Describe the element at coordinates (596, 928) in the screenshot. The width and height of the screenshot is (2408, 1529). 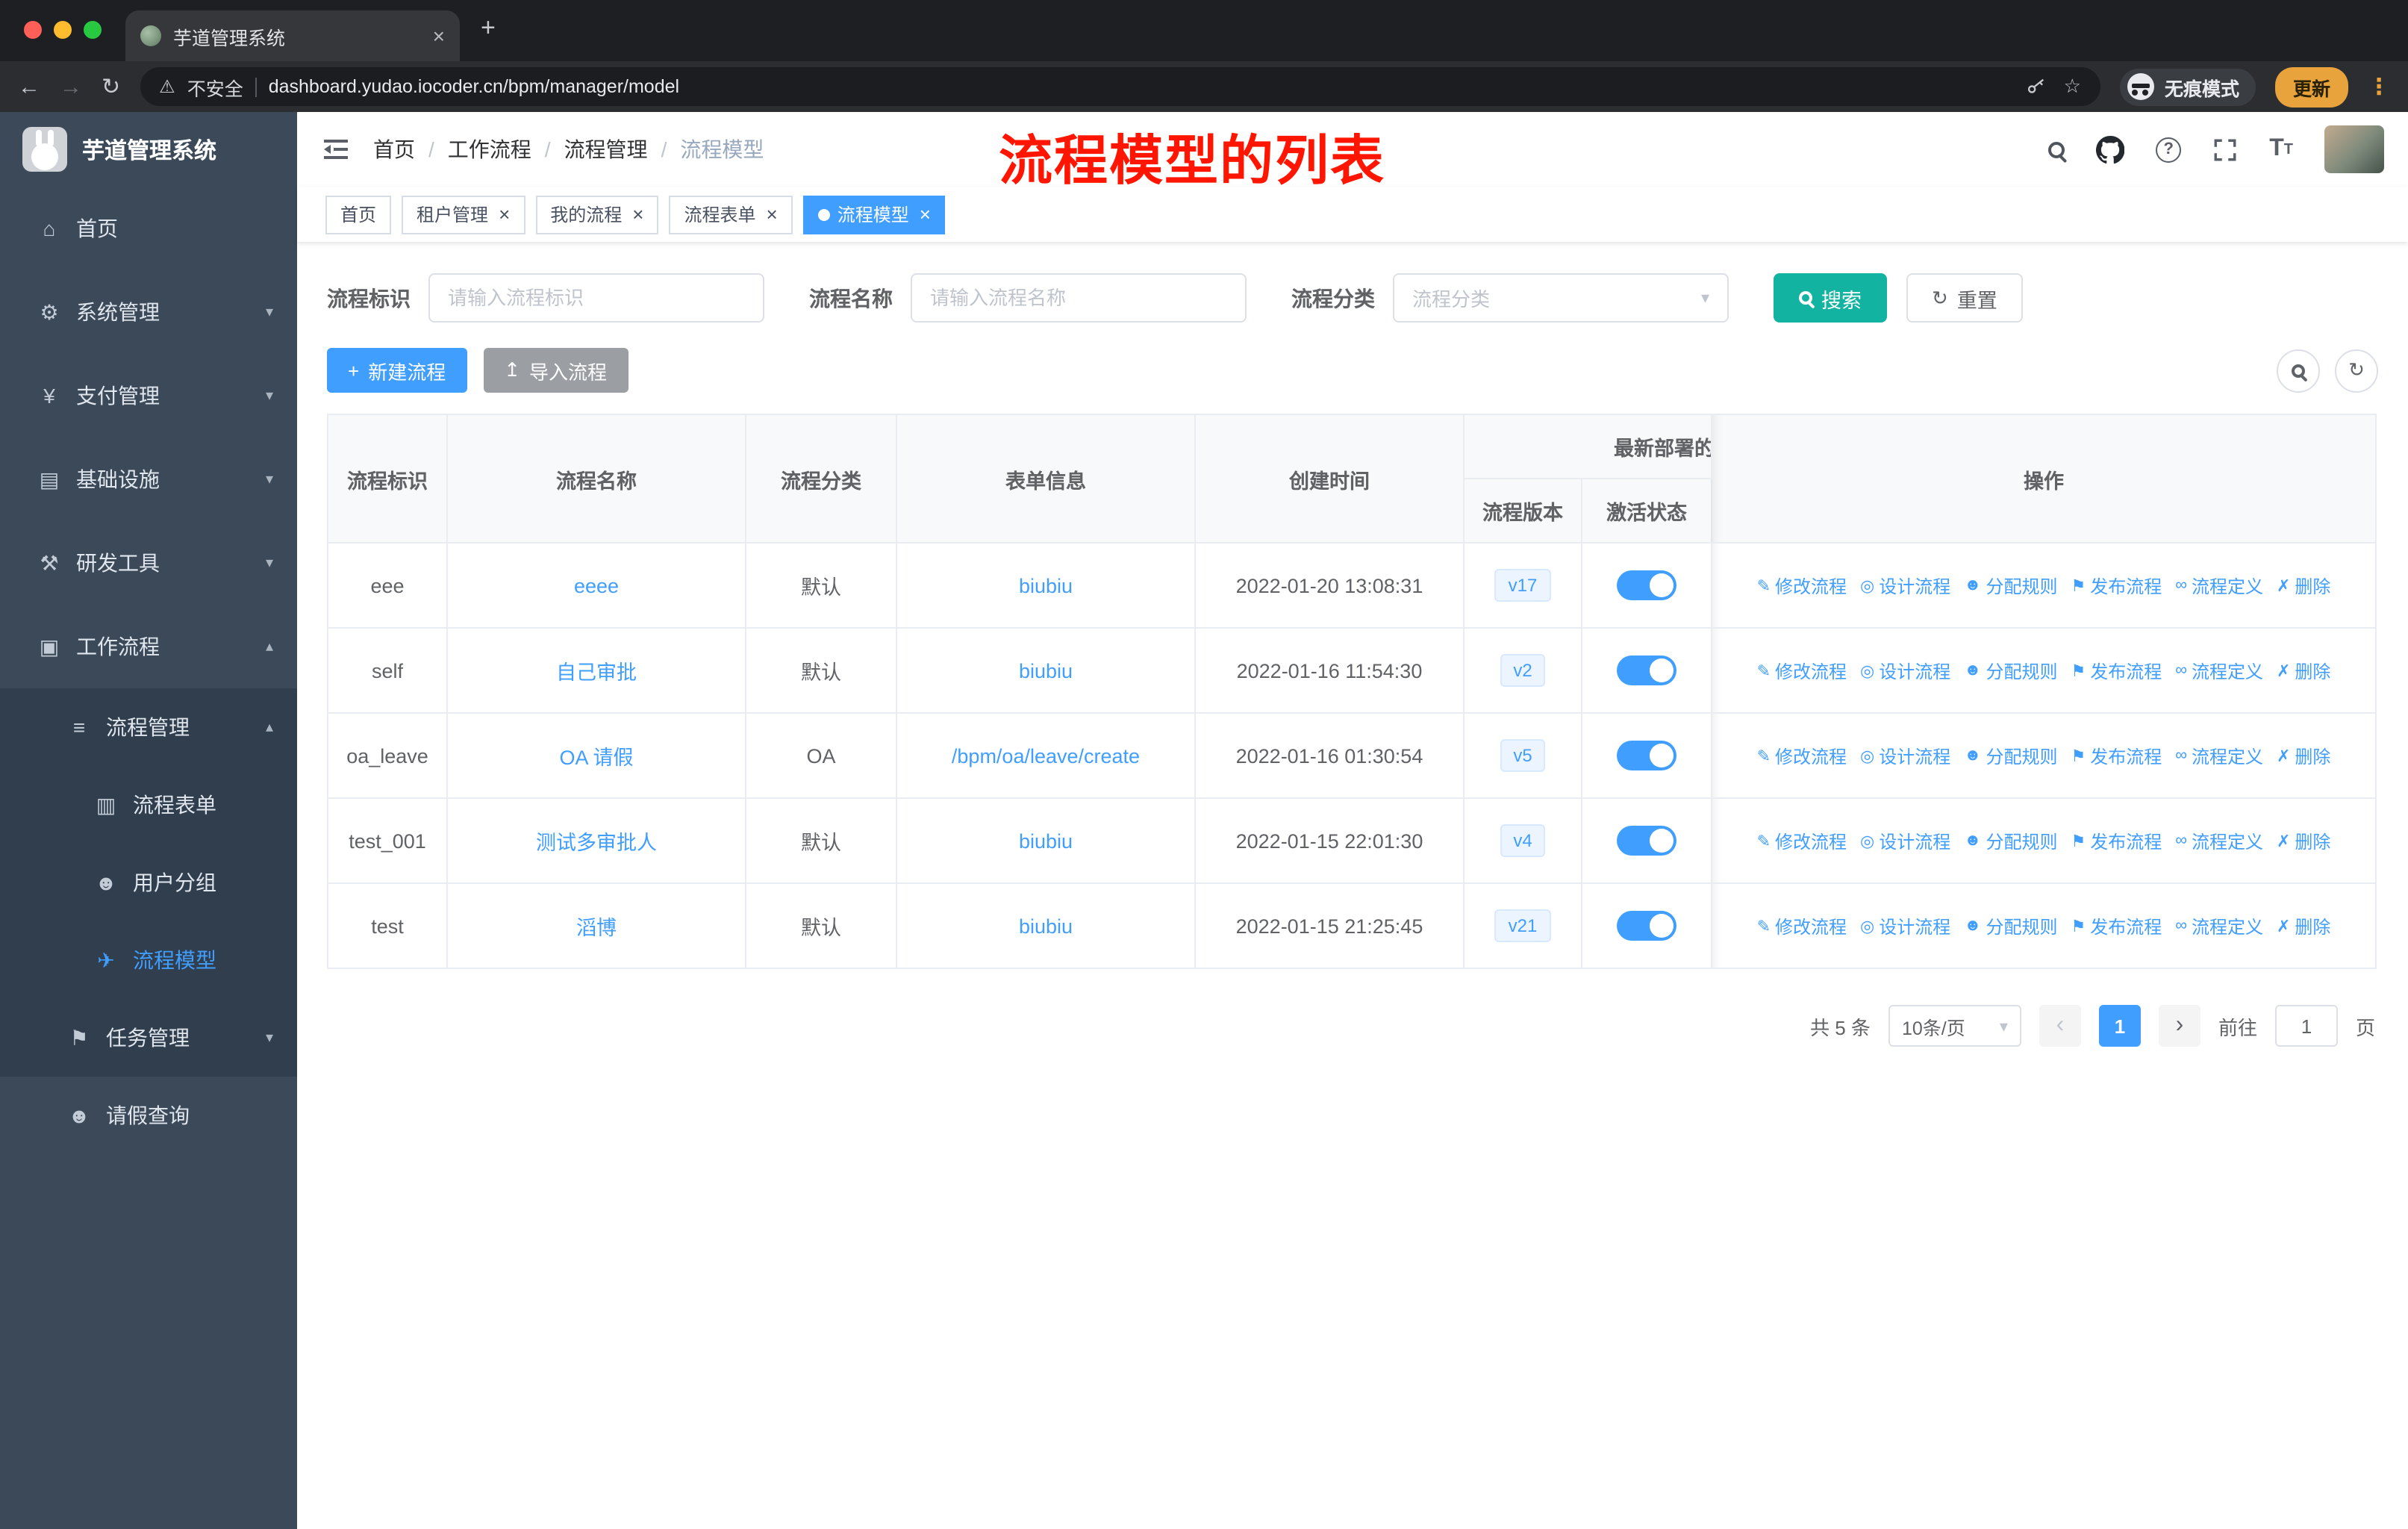
I see `process-name-link: 滔博` at that location.